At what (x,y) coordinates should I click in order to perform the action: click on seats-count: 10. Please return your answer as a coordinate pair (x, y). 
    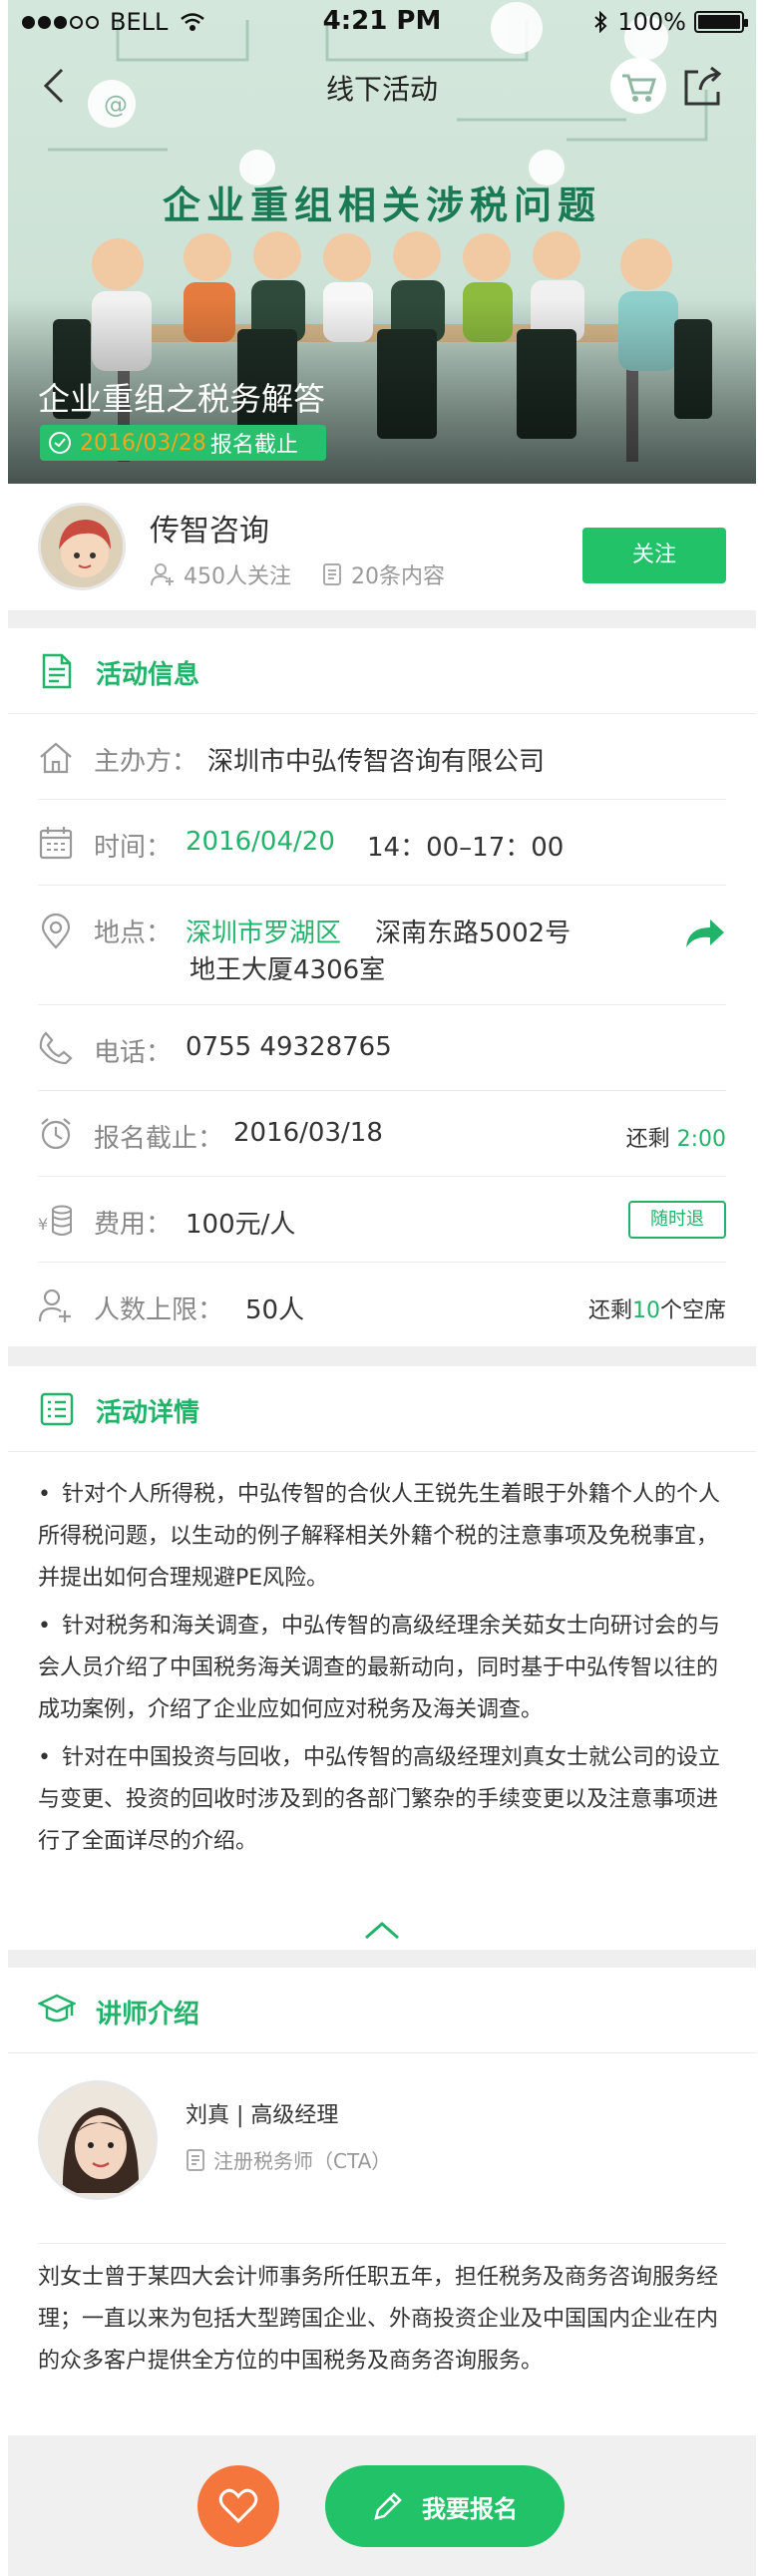
    Looking at the image, I should click on (645, 1311).